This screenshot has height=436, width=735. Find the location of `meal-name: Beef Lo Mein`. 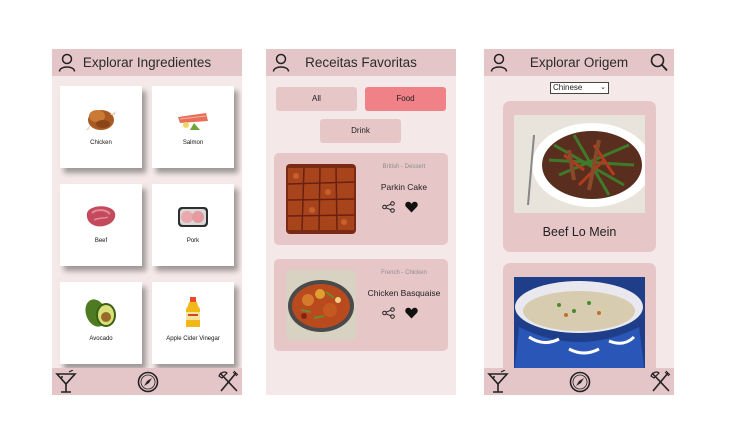

meal-name: Beef Lo Mein is located at coordinates (579, 232).